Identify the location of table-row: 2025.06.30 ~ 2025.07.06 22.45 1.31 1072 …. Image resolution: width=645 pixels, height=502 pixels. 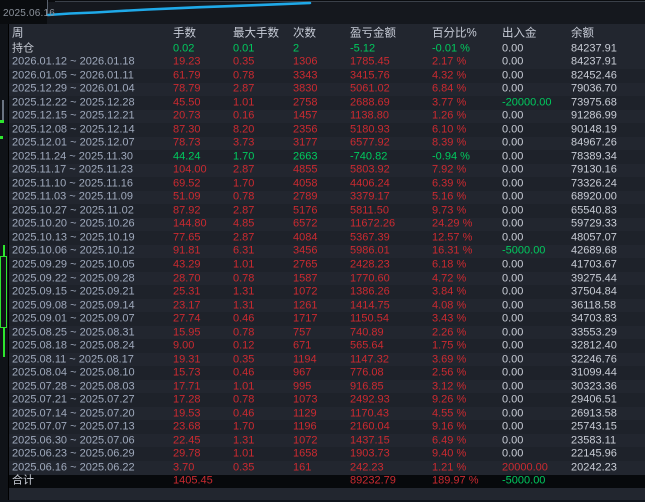
(327, 441).